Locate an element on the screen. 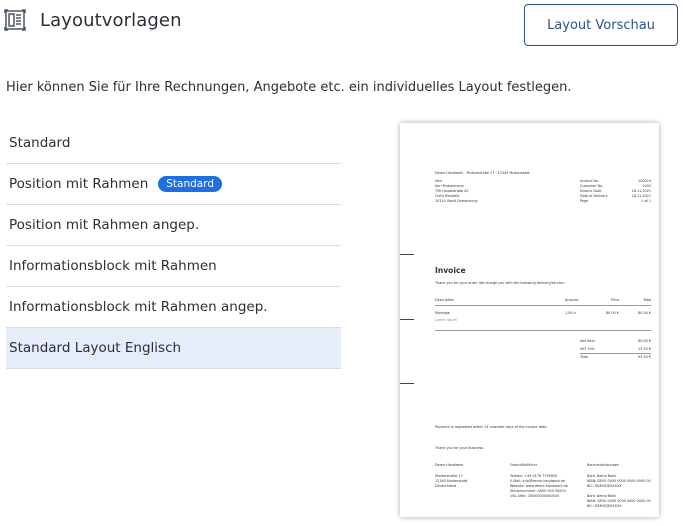 This screenshot has height=526, width=688. recipient-line: Cleta Mandela is located at coordinates (447, 196).